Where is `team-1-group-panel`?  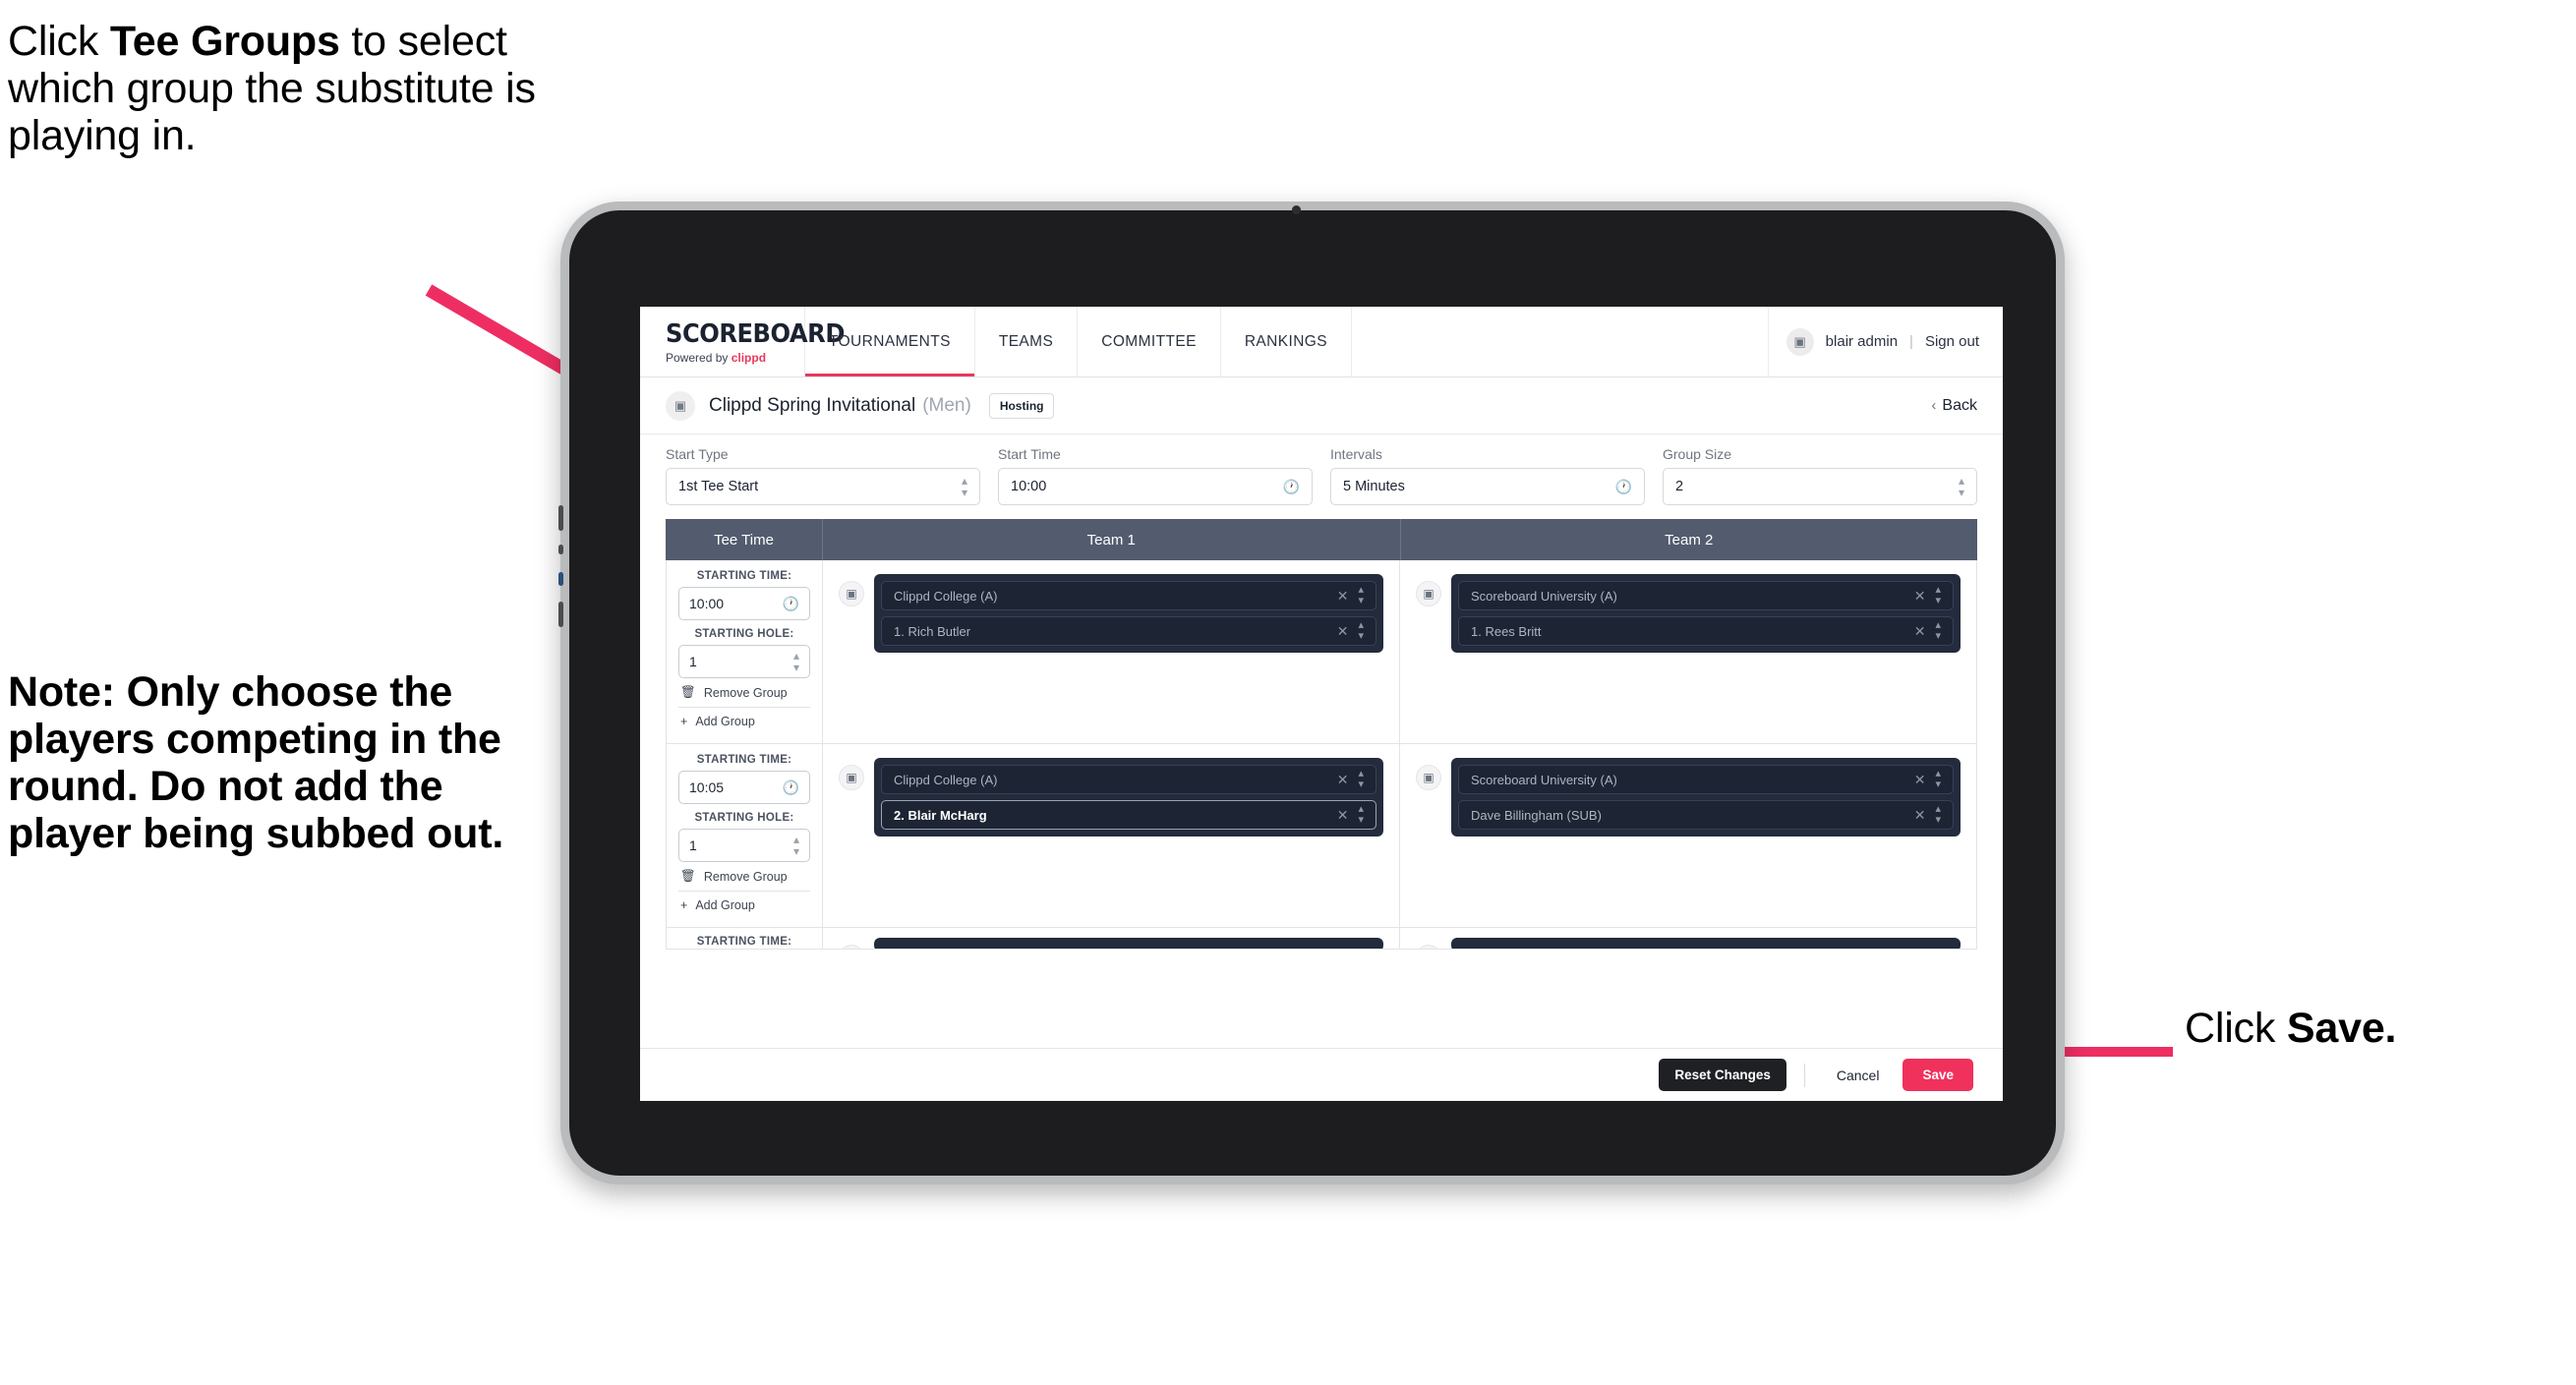 team-1-group-panel is located at coordinates (1128, 944).